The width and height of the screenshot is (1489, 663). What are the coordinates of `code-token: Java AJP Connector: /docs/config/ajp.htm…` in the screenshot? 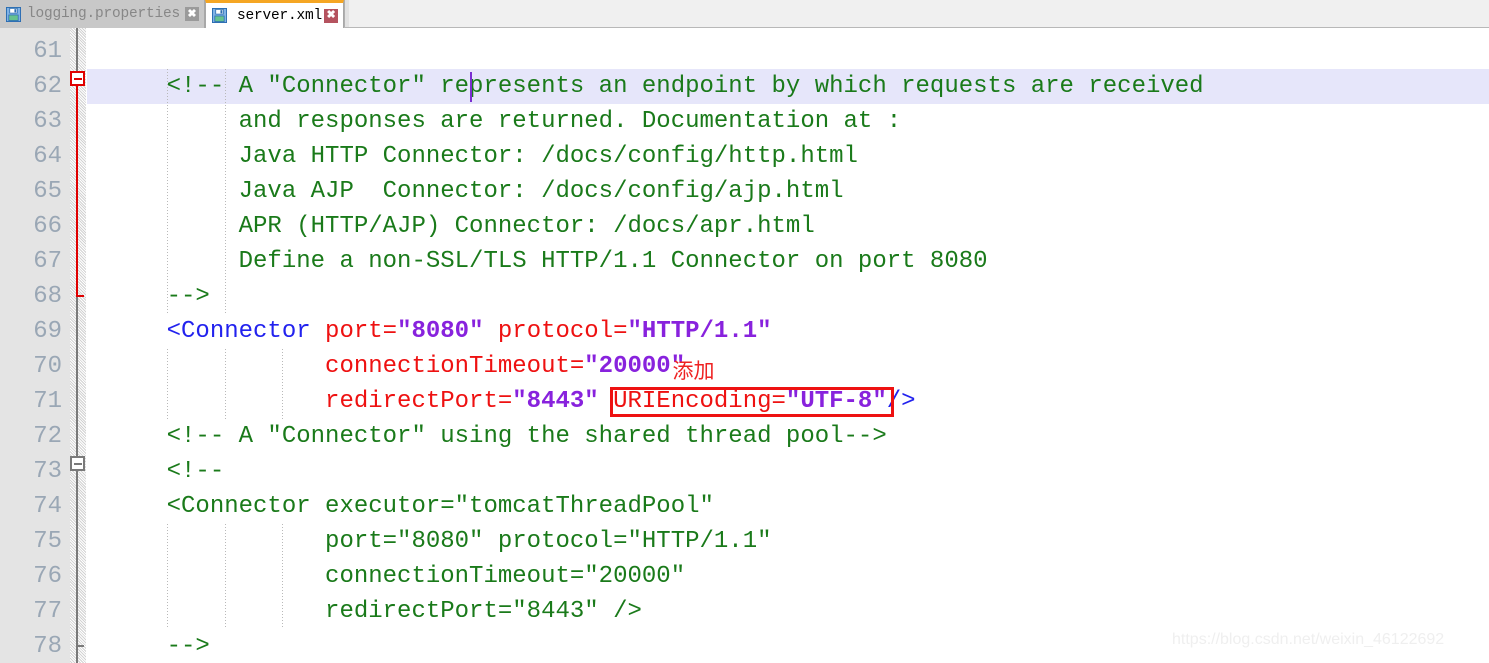 It's located at (476, 191).